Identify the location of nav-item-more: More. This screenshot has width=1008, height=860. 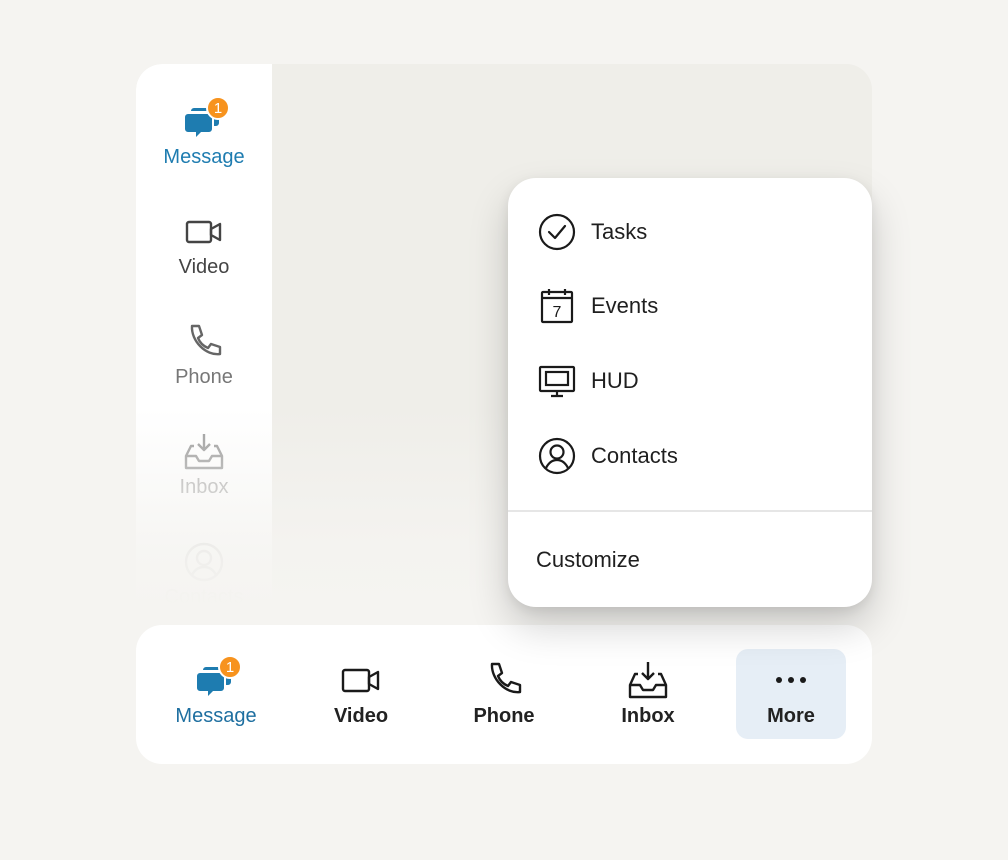
(791, 694).